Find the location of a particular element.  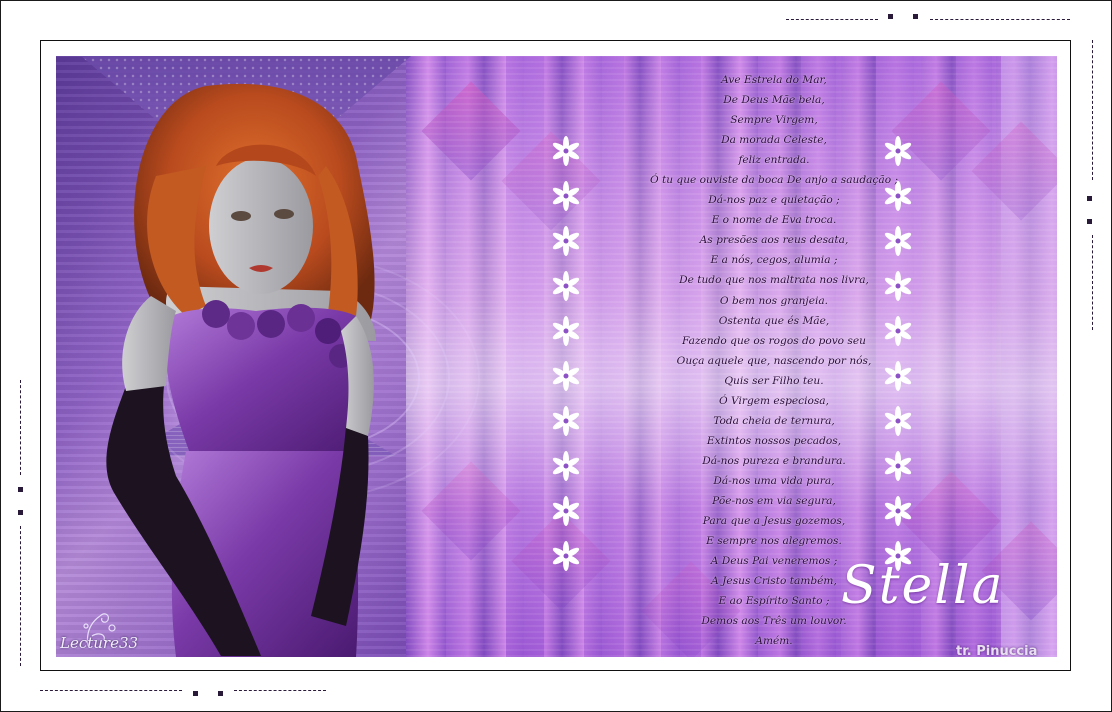

poem-line: Põe-nos em via segura, is located at coordinates (774, 500).